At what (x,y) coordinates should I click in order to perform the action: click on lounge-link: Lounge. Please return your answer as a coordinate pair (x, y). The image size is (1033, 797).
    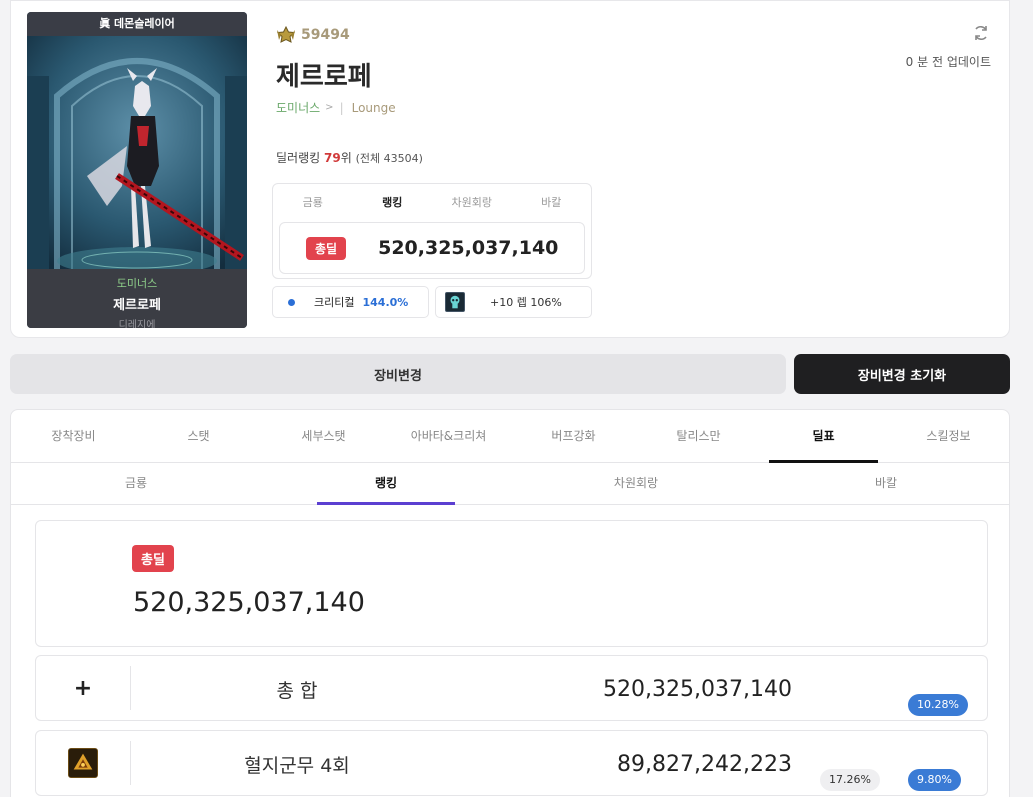
    Looking at the image, I should click on (374, 108).